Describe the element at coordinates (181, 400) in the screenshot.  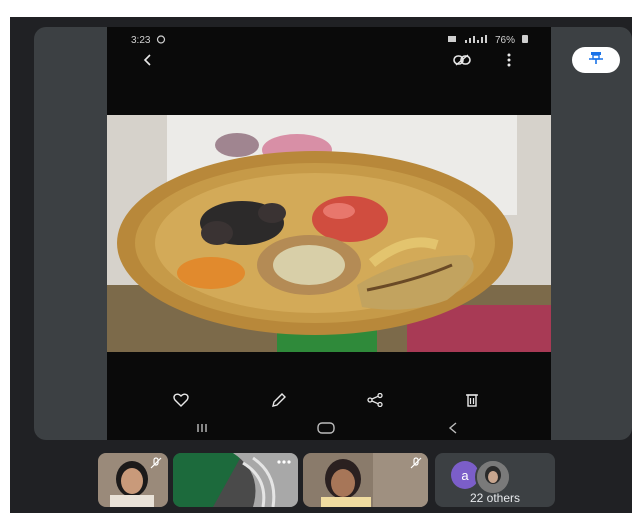
I see `heart-icon` at that location.